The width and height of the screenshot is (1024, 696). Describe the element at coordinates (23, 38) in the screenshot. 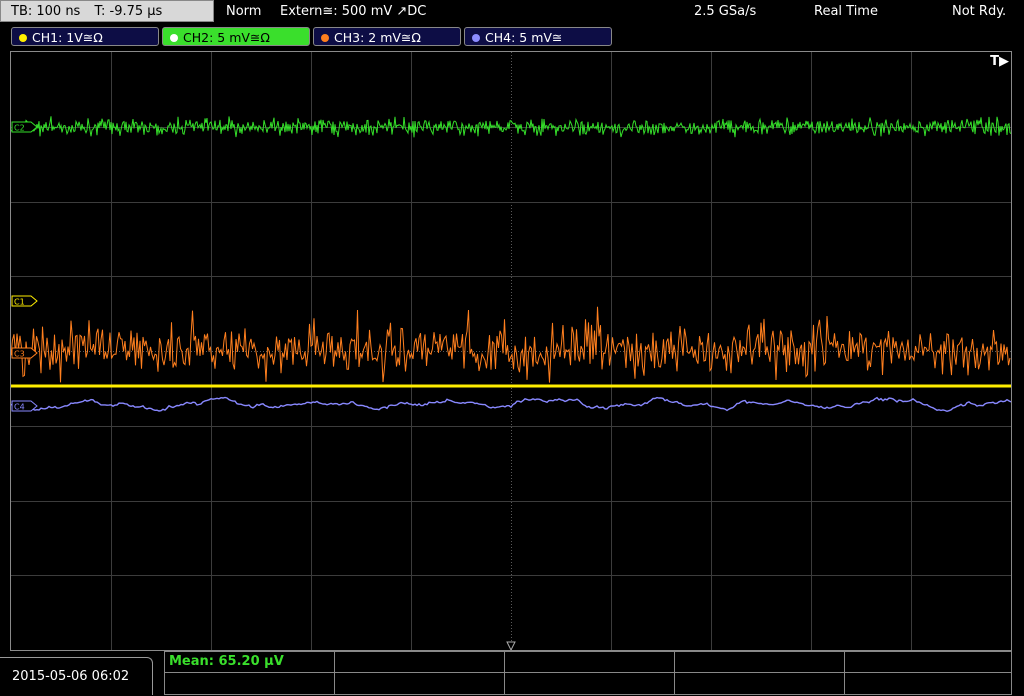

I see `ch1-dot-icon` at that location.